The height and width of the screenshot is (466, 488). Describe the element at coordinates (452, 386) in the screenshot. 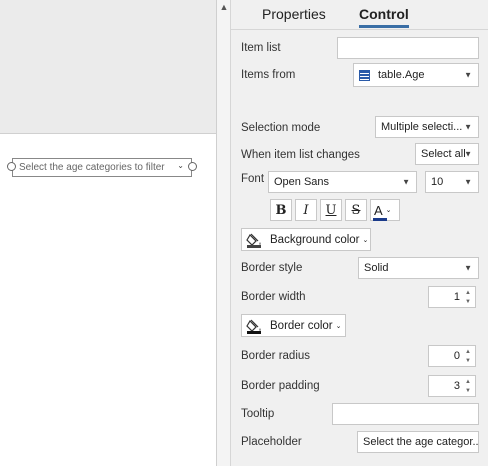

I see `border-padding-stepper: 3 ▲ ▼` at that location.